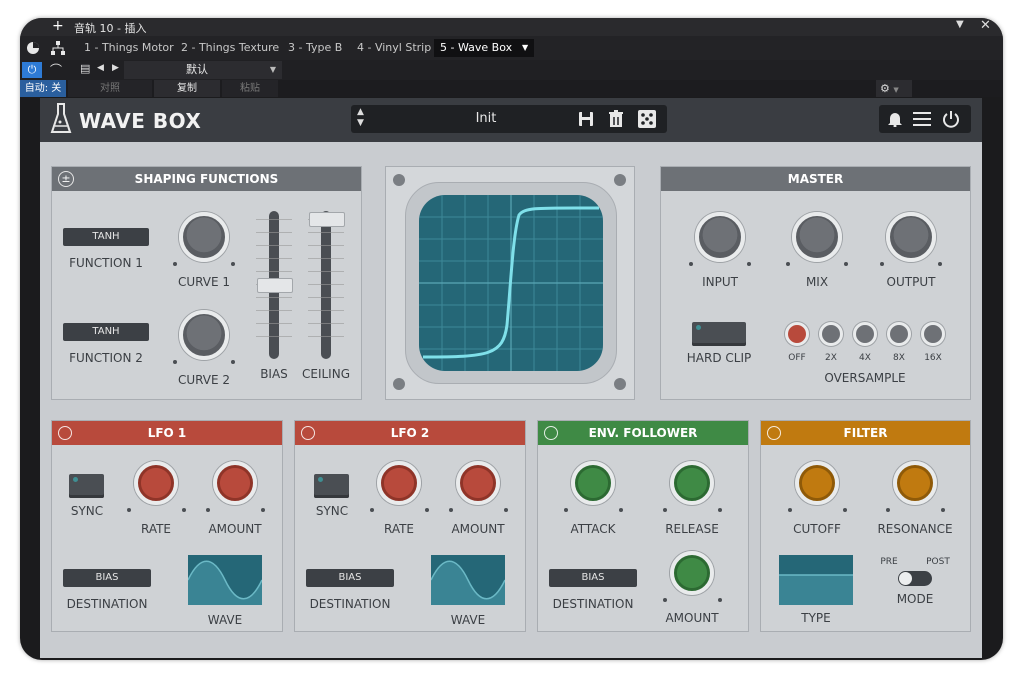 This screenshot has height=679, width=1024. What do you see at coordinates (692, 529) in the screenshot?
I see `release-label: RELEASE` at bounding box center [692, 529].